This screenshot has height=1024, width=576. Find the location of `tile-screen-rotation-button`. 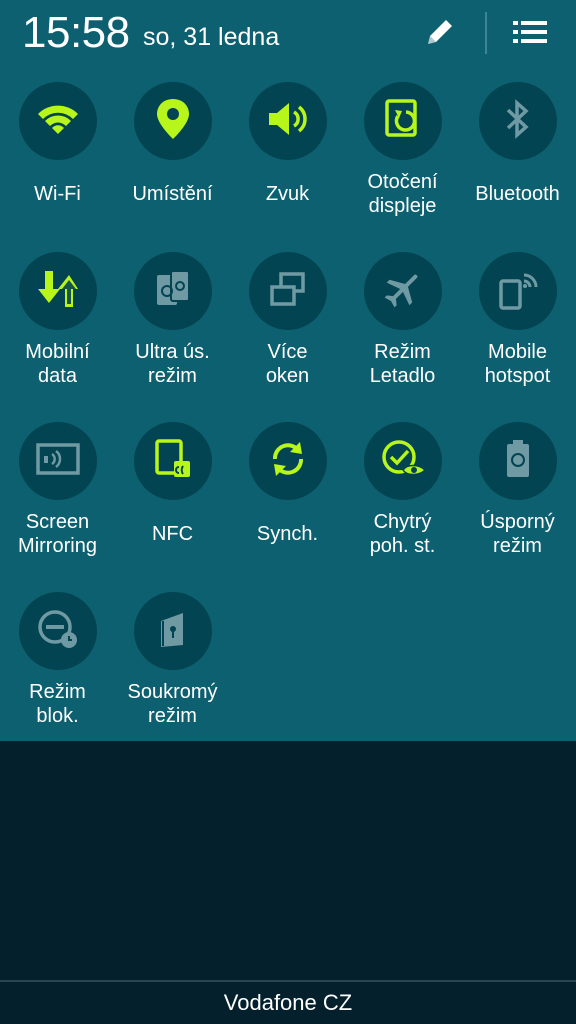

tile-screen-rotation-button is located at coordinates (402, 121).